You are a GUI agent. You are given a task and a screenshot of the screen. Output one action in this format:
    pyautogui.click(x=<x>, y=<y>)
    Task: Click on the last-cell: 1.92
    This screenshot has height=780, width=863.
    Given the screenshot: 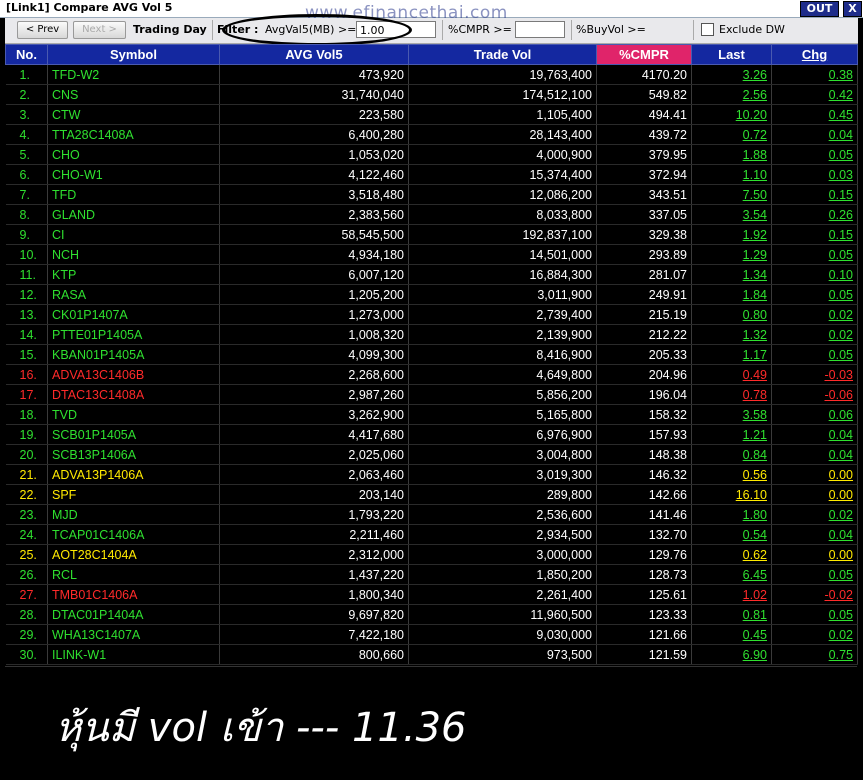 What is the action you would take?
    pyautogui.click(x=731, y=234)
    